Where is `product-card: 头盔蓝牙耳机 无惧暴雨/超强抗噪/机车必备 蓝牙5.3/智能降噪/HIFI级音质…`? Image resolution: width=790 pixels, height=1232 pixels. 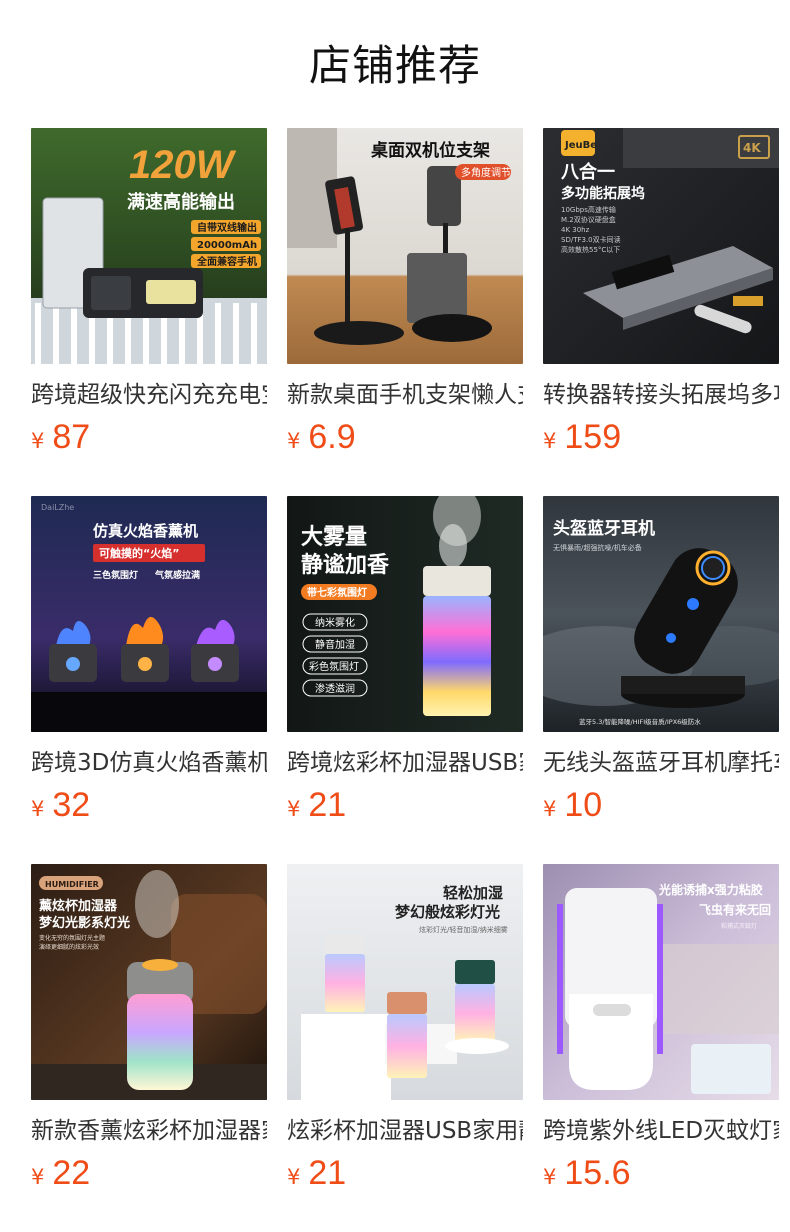 product-card: 头盔蓝牙耳机 无惧暴雨/超强抗噪/机车必备 蓝牙5.3/智能降噪/HIFI级音质… is located at coordinates (661, 661).